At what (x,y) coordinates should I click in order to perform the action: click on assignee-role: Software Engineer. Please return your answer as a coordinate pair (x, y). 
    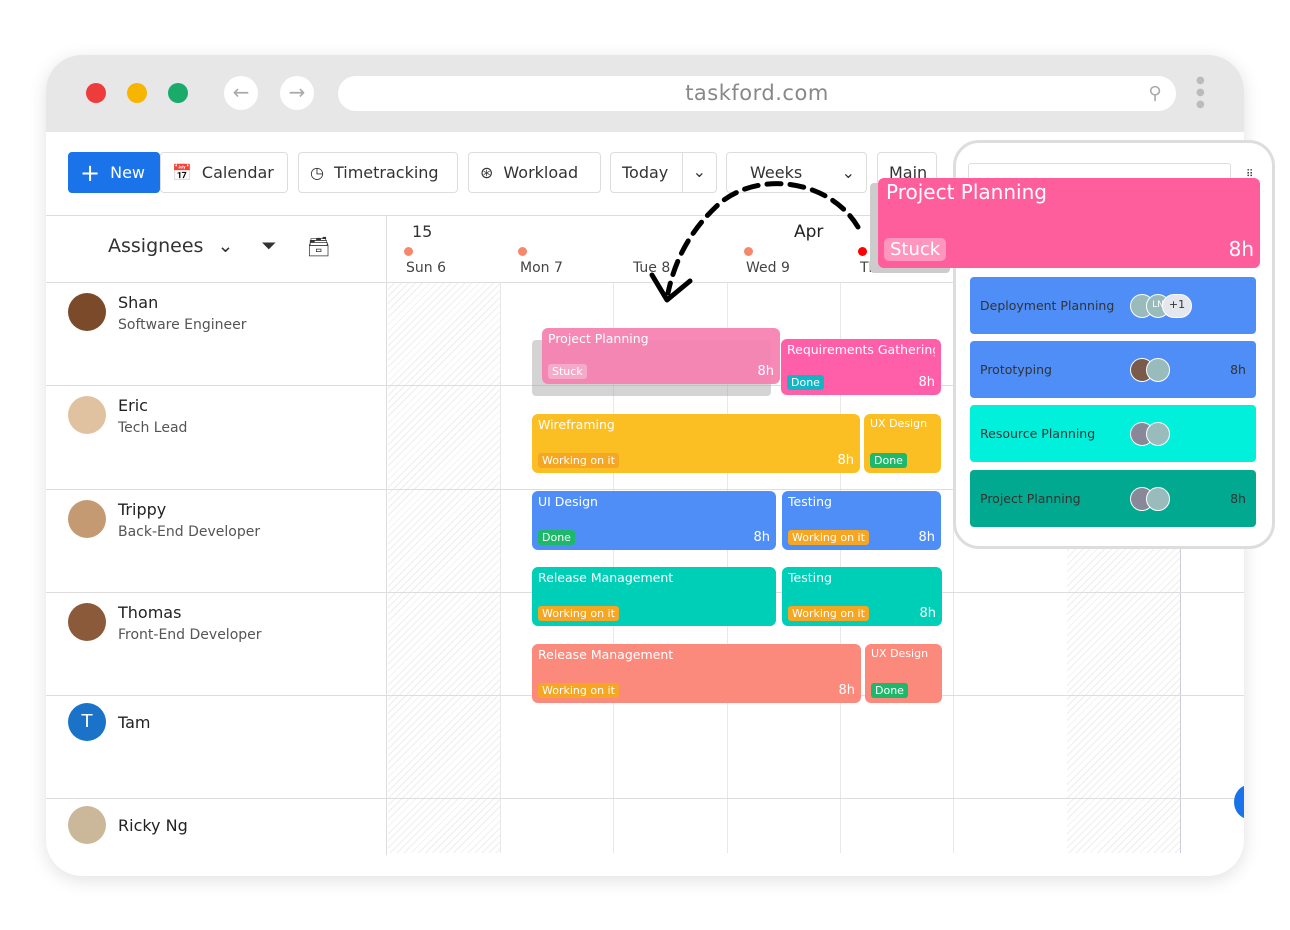
    Looking at the image, I should click on (182, 325).